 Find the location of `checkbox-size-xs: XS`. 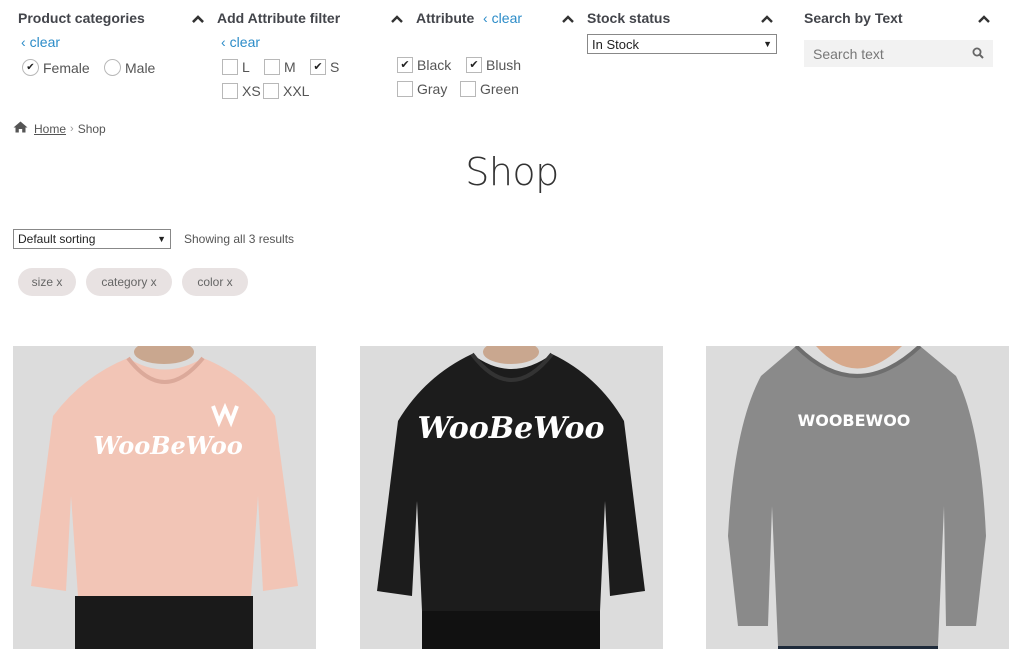

checkbox-size-xs: XS is located at coordinates (241, 91).